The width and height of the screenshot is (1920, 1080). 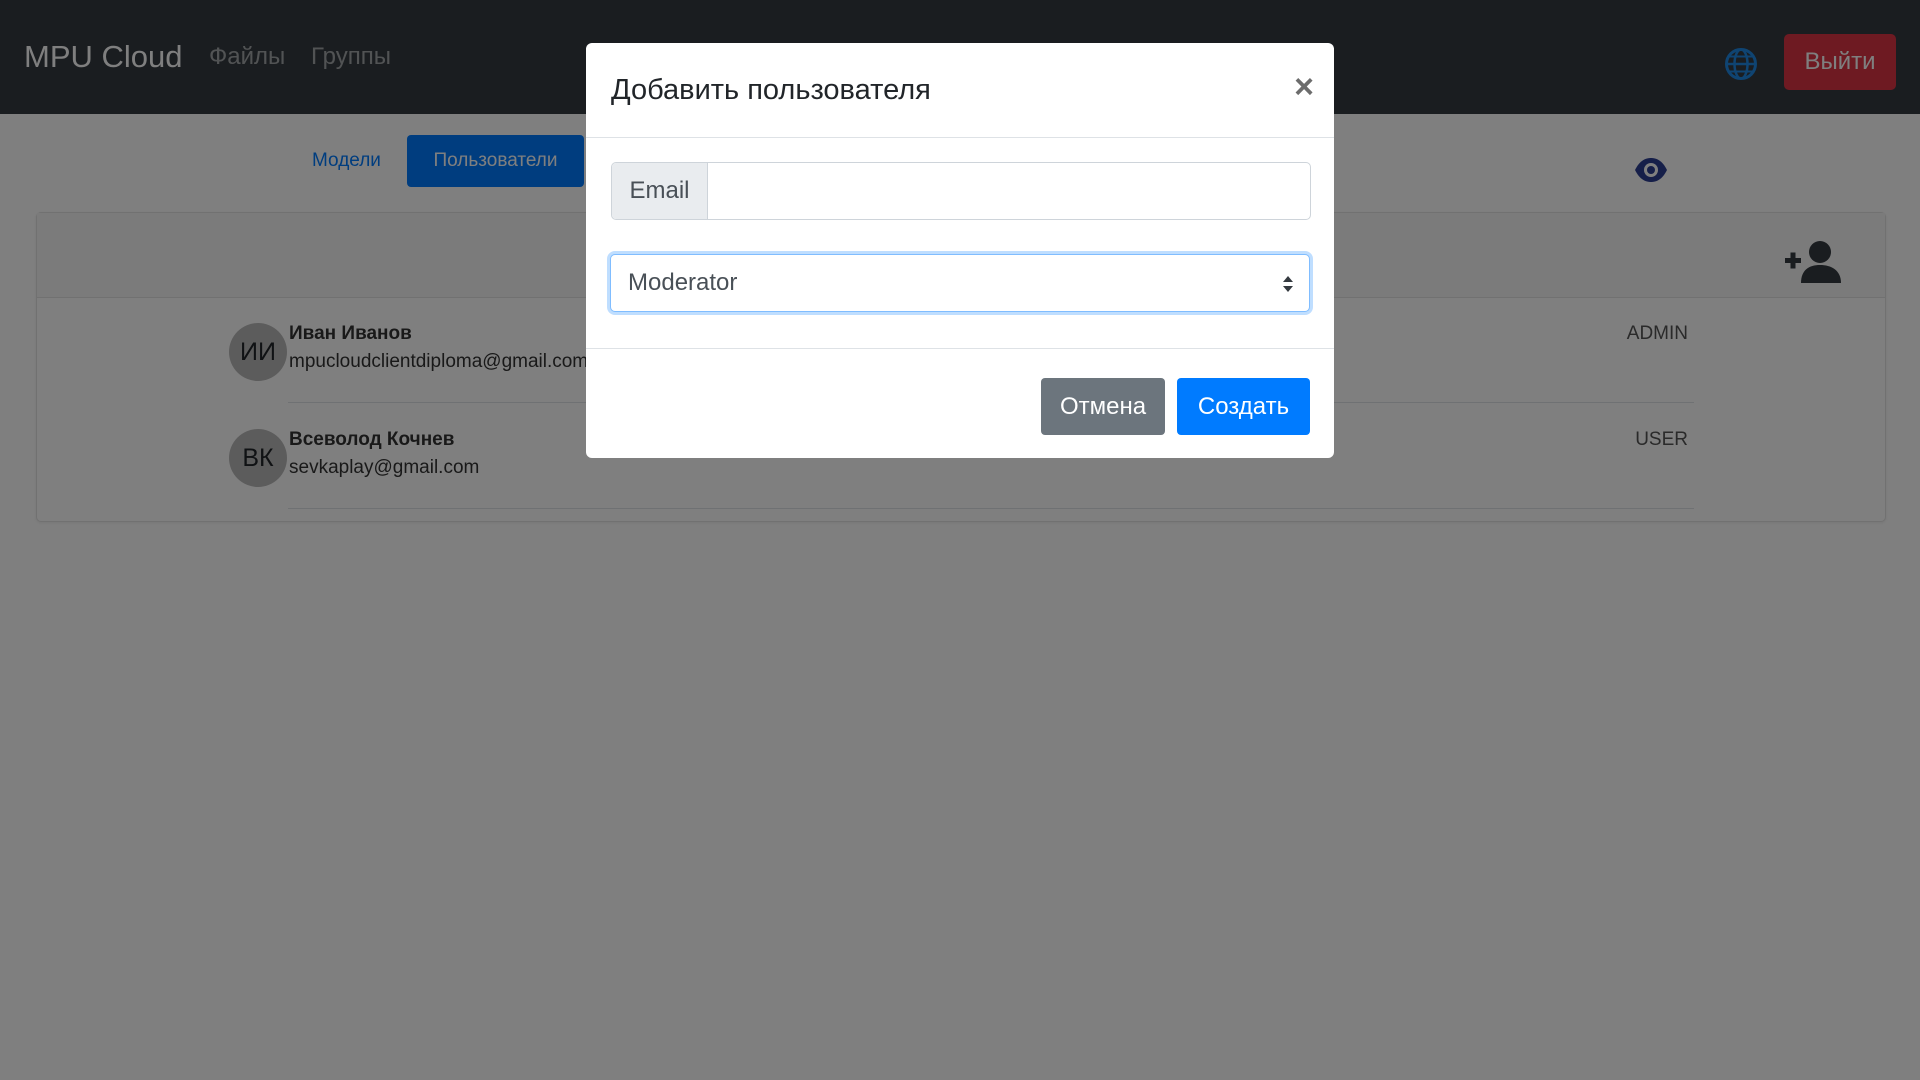 I want to click on email-field, so click(x=1008, y=191).